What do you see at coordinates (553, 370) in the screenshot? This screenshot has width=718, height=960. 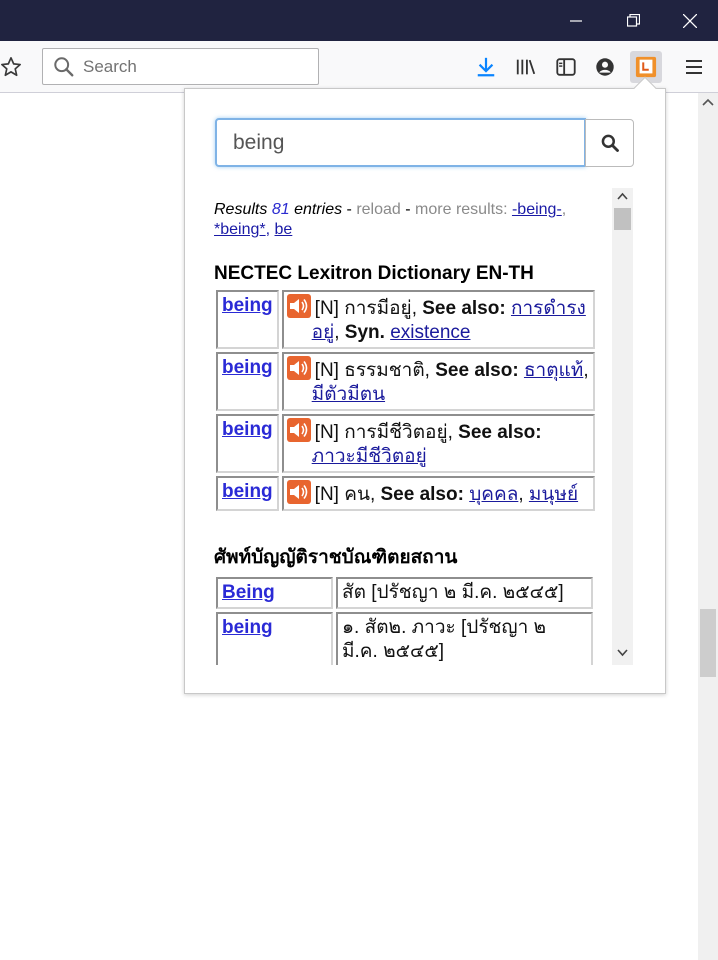 I see `see-also-link: ธาตุแท้` at bounding box center [553, 370].